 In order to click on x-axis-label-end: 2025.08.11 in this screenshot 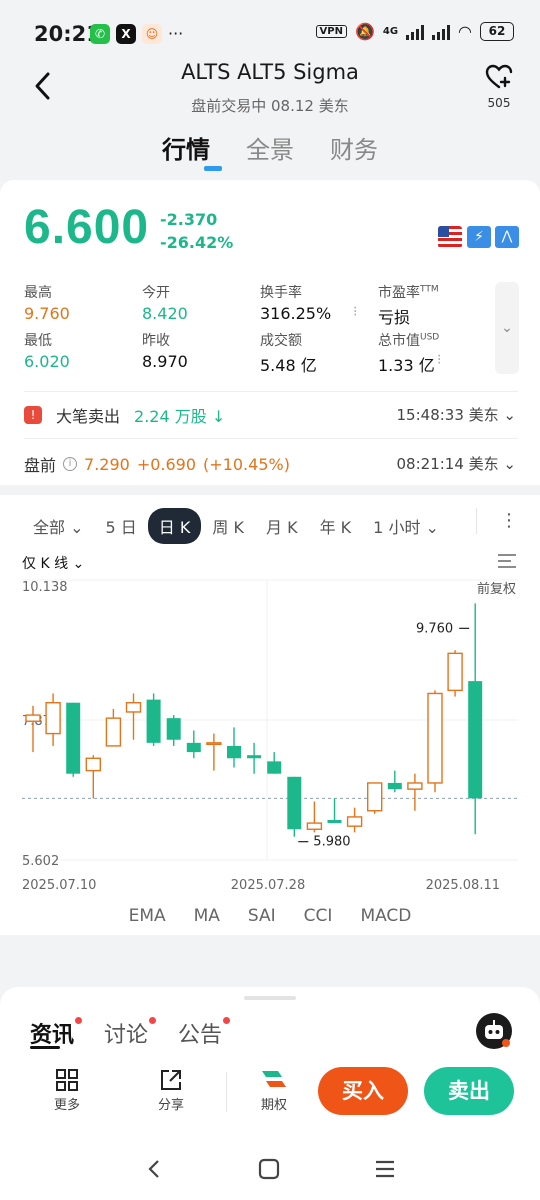, I will do `click(463, 885)`.